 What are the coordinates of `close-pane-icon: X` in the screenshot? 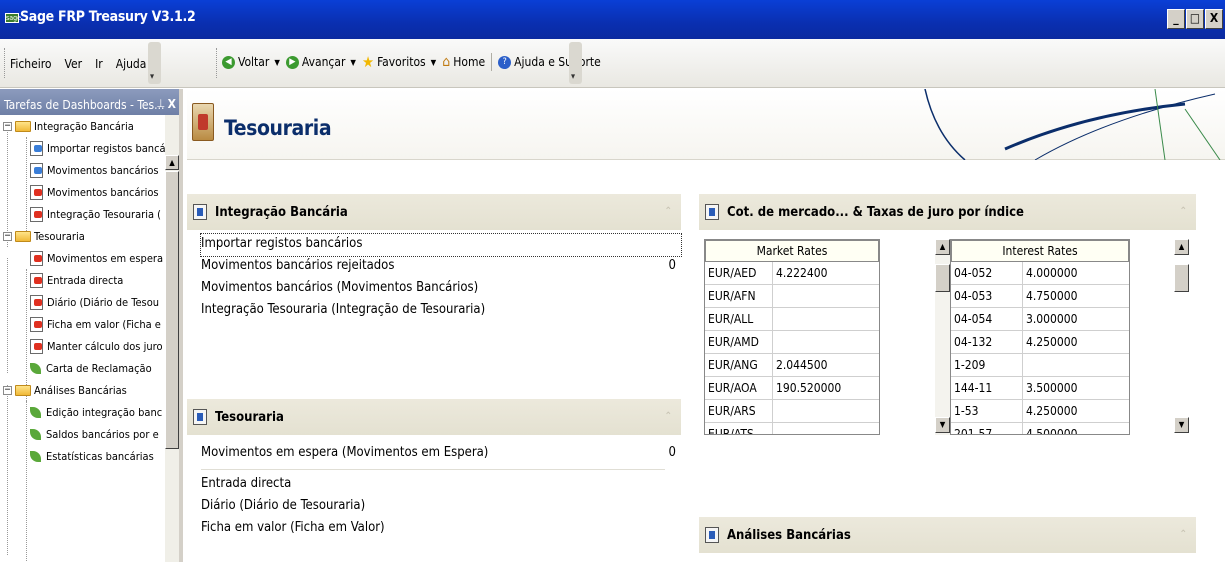 It's located at (172, 104).